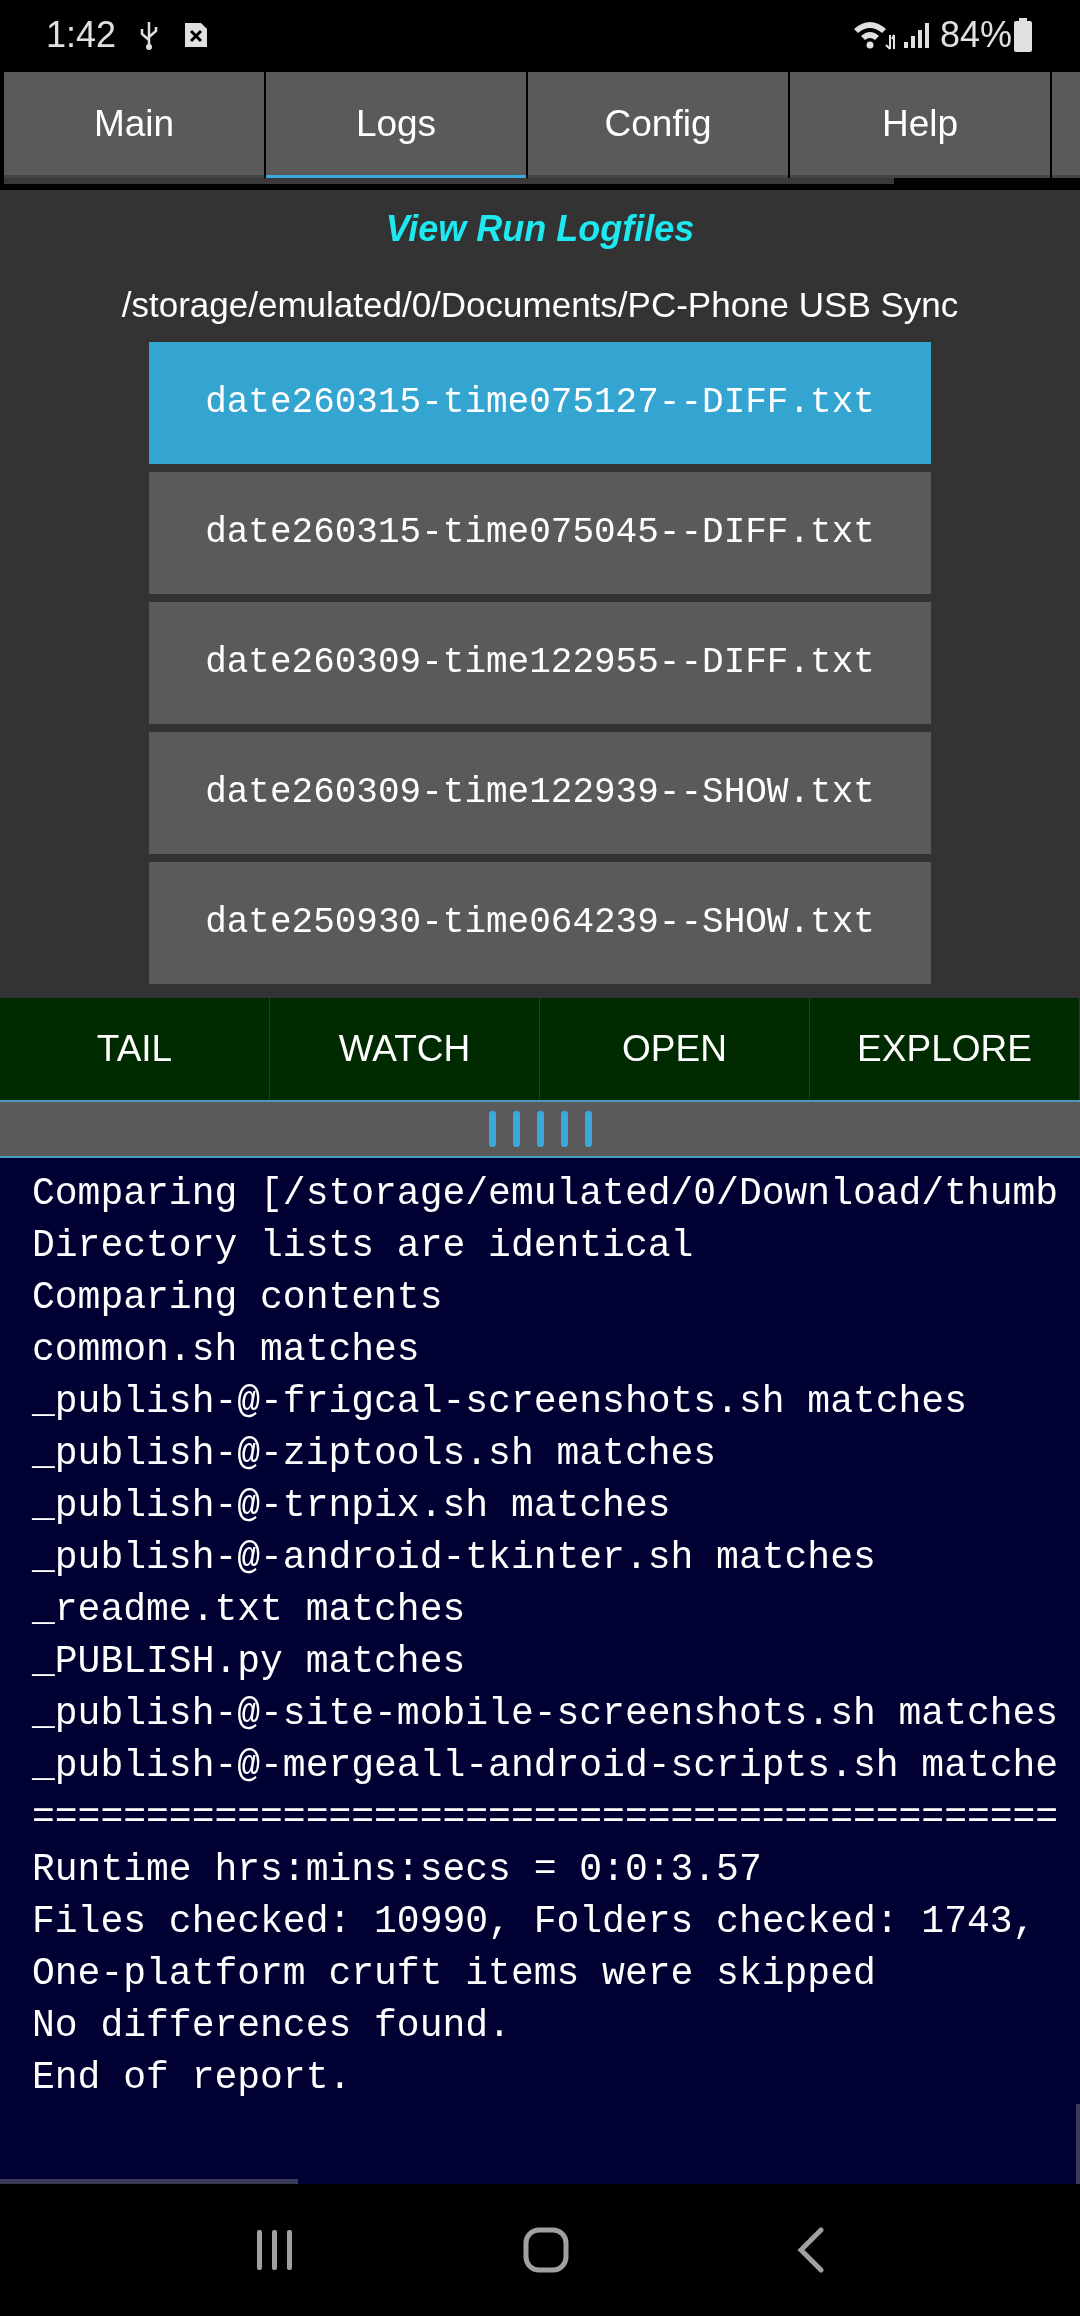 This screenshot has height=2316, width=1080. What do you see at coordinates (545, 1194) in the screenshot?
I see `console-line: Comparing [/storage/emulated/0/Download/thumb` at bounding box center [545, 1194].